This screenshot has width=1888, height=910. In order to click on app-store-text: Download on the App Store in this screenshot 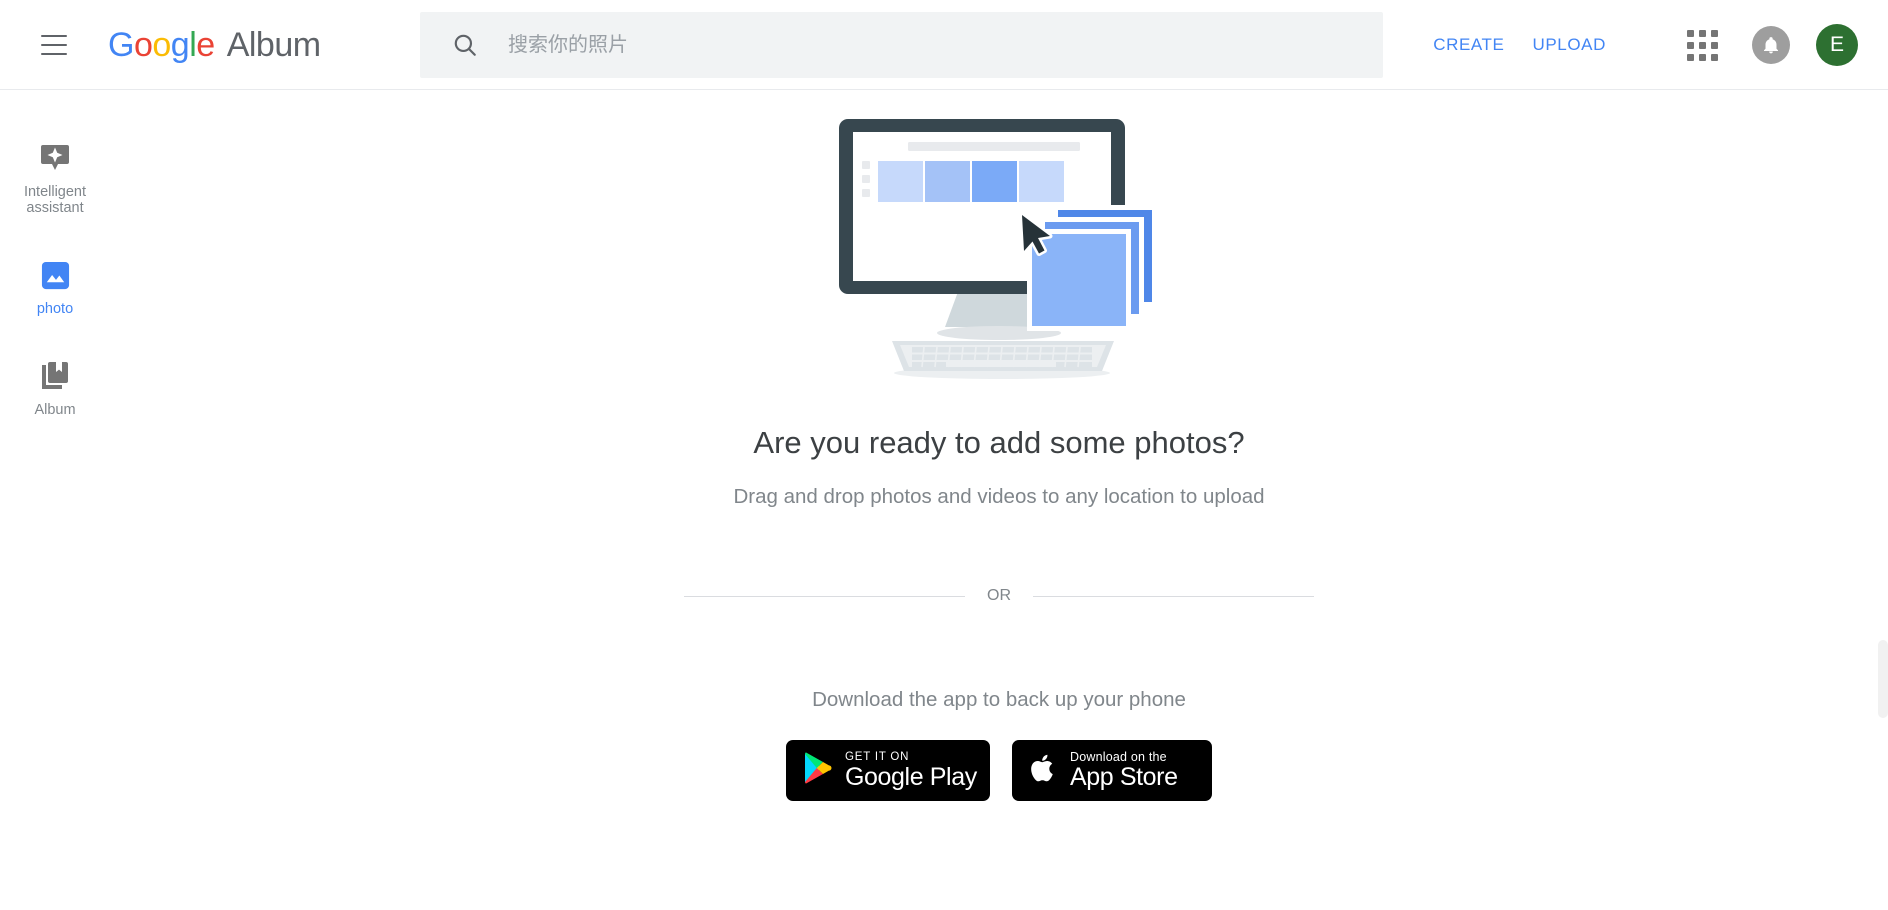, I will do `click(1124, 770)`.